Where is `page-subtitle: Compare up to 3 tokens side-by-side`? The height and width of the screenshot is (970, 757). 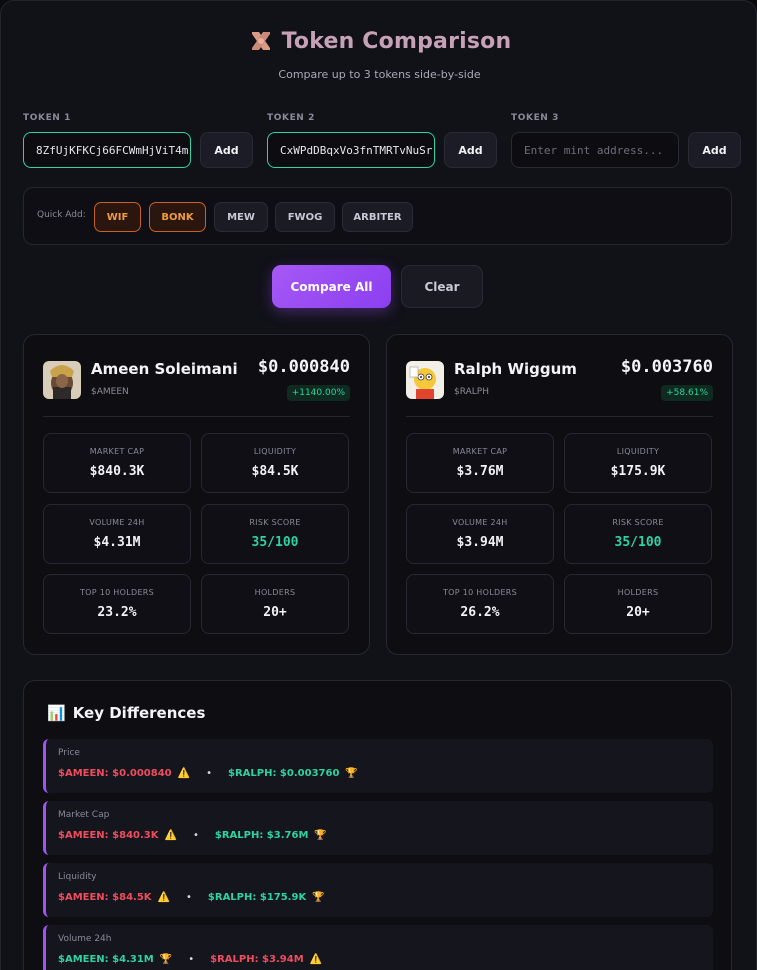 page-subtitle: Compare up to 3 tokens side-by-side is located at coordinates (379, 74).